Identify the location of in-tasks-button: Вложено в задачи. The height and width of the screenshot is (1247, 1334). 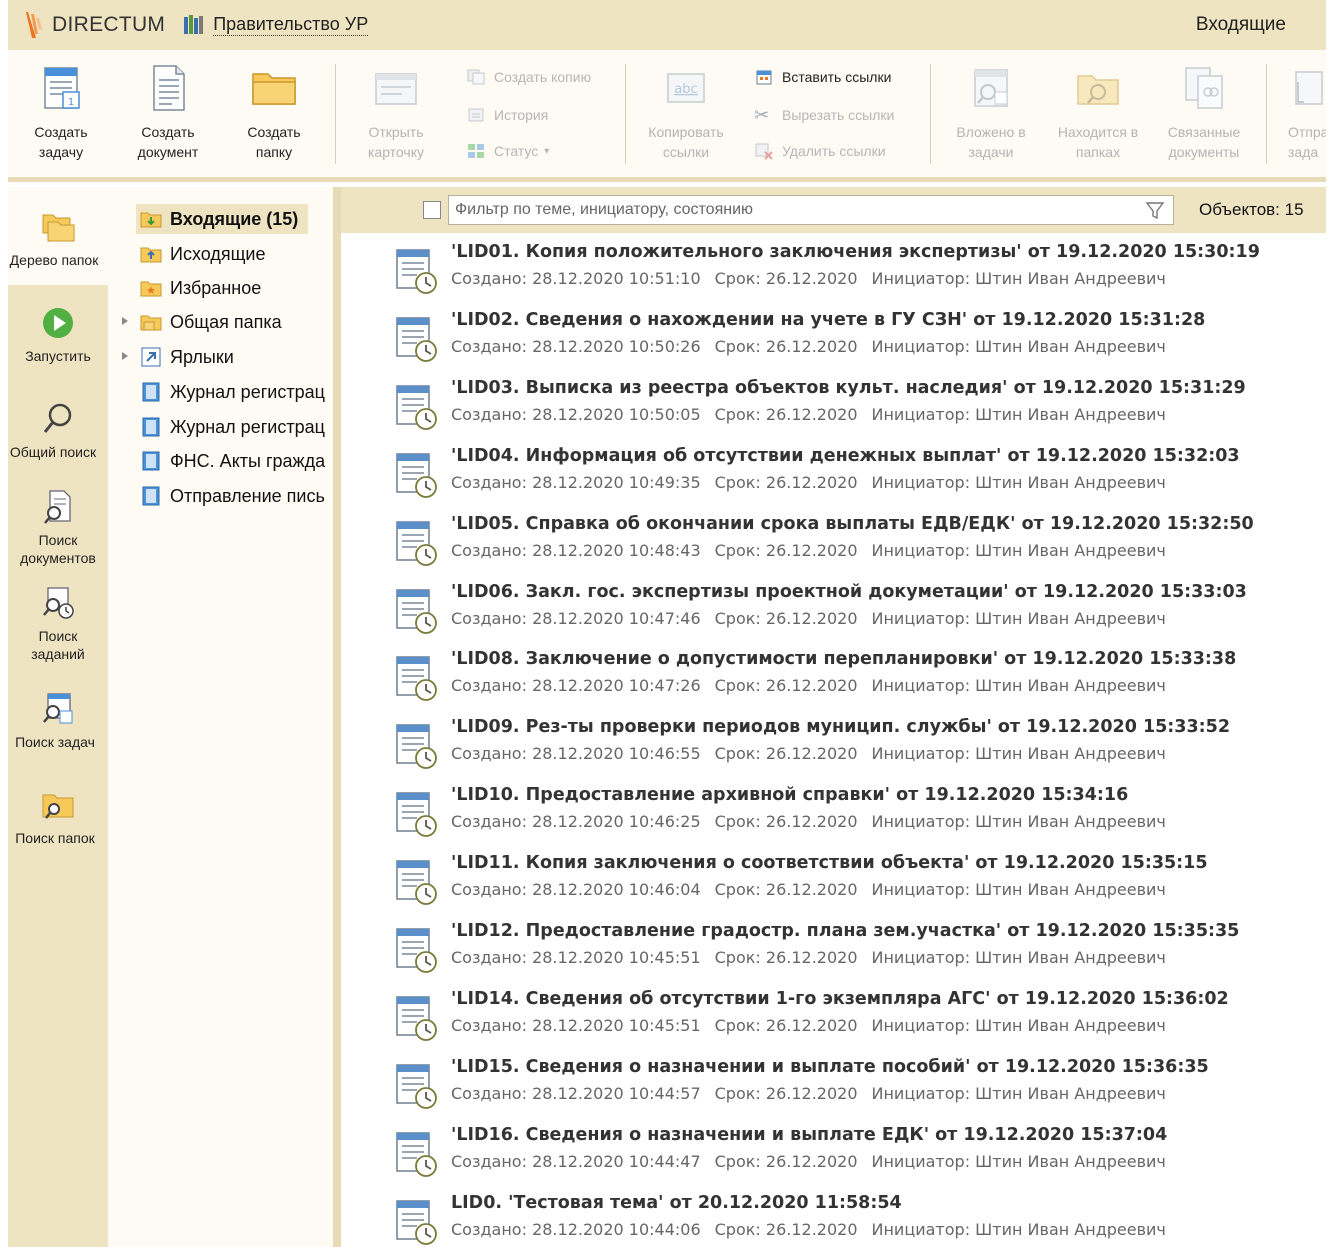
(991, 112).